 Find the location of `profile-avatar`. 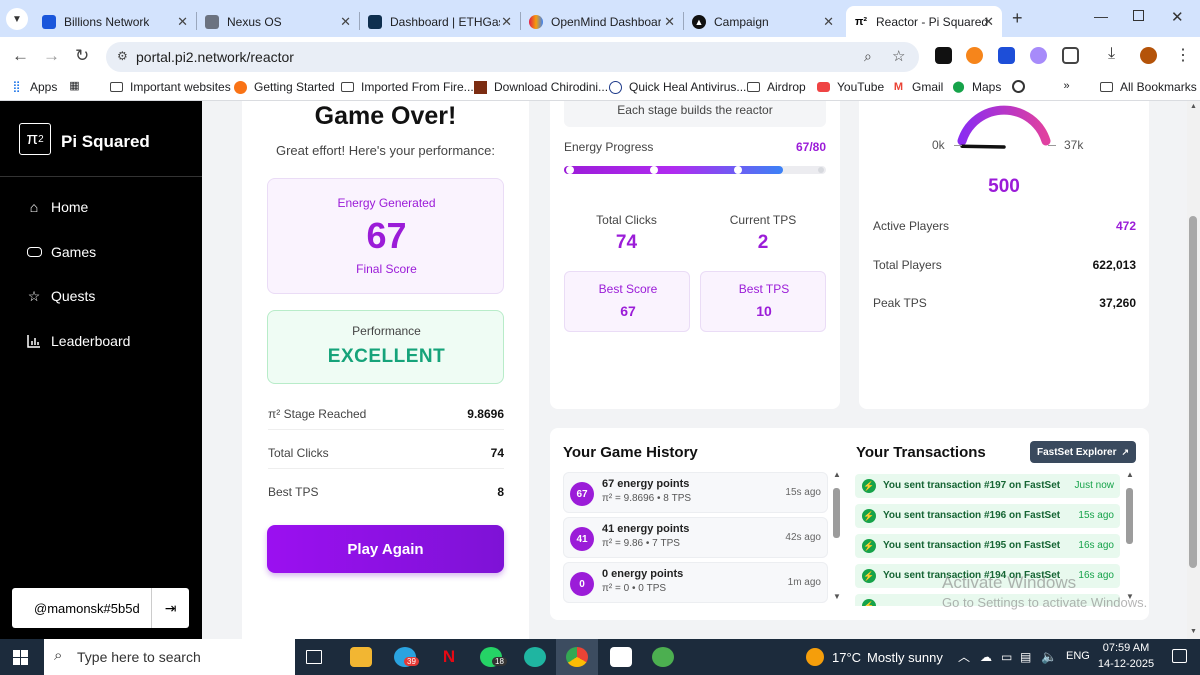

profile-avatar is located at coordinates (1148, 55).